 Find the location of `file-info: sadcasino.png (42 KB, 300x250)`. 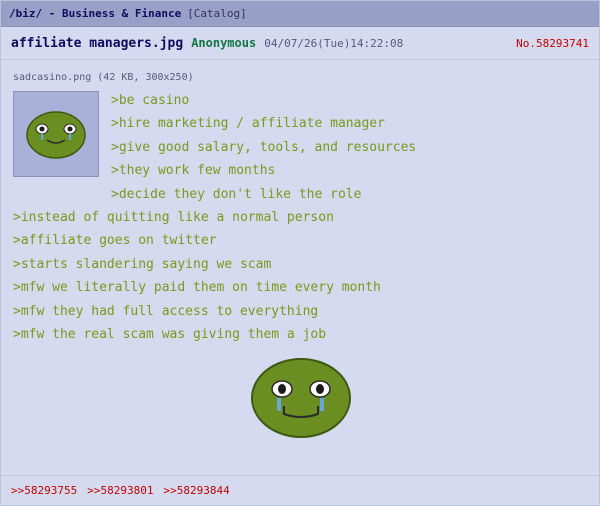

file-info: sadcasino.png (42 KB, 300x250) is located at coordinates (103, 77).